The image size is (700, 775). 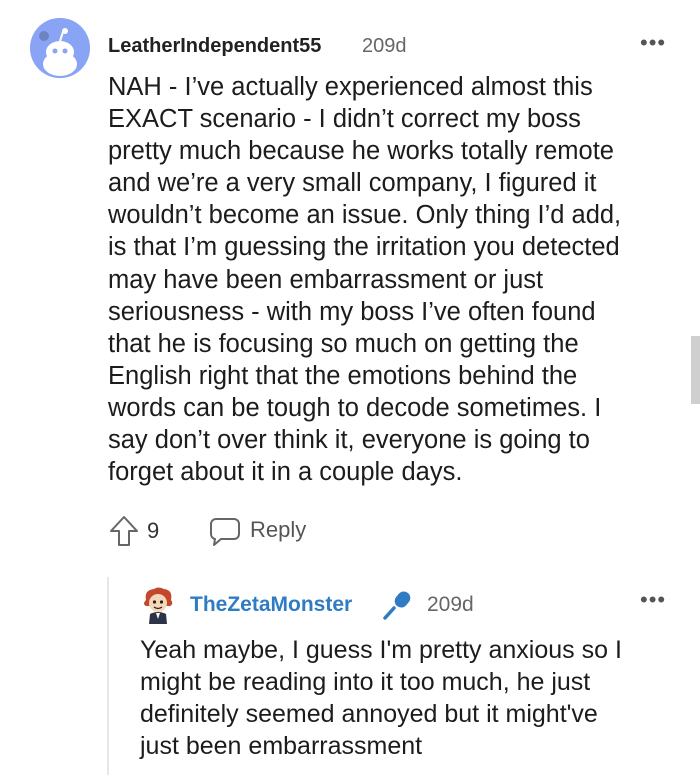 I want to click on comment-age: 209d, so click(x=384, y=46).